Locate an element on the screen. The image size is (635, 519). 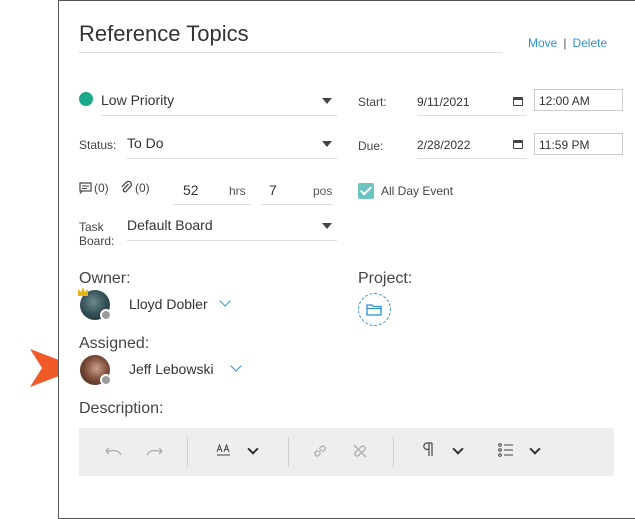
delete-link: Delete is located at coordinates (589, 43).